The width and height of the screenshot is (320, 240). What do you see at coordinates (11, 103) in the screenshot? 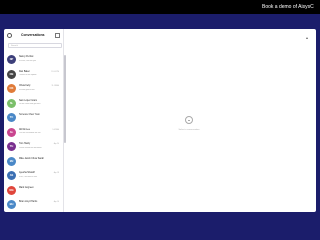
I see `avatar: SL` at bounding box center [11, 103].